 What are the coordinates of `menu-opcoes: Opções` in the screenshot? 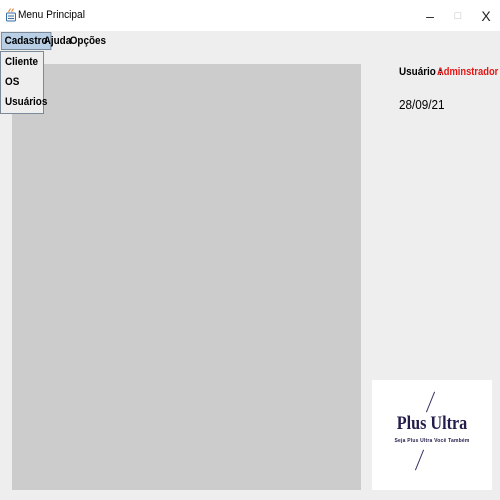 It's located at (88, 41).